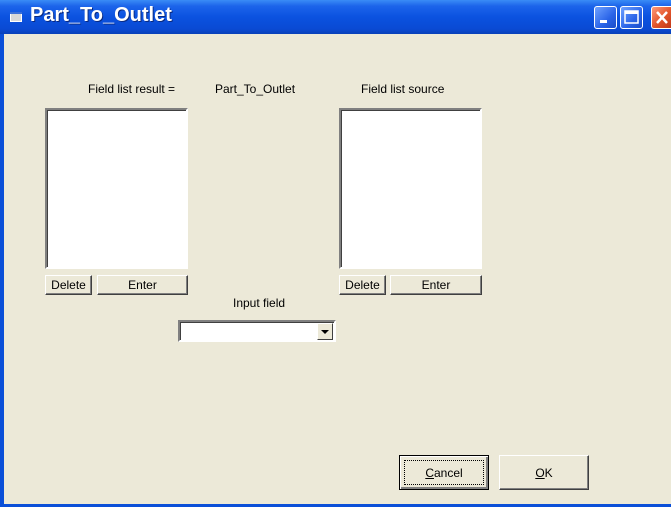 The height and width of the screenshot is (507, 671). Describe the element at coordinates (362, 285) in the screenshot. I see `delete-source-button: Delete` at that location.